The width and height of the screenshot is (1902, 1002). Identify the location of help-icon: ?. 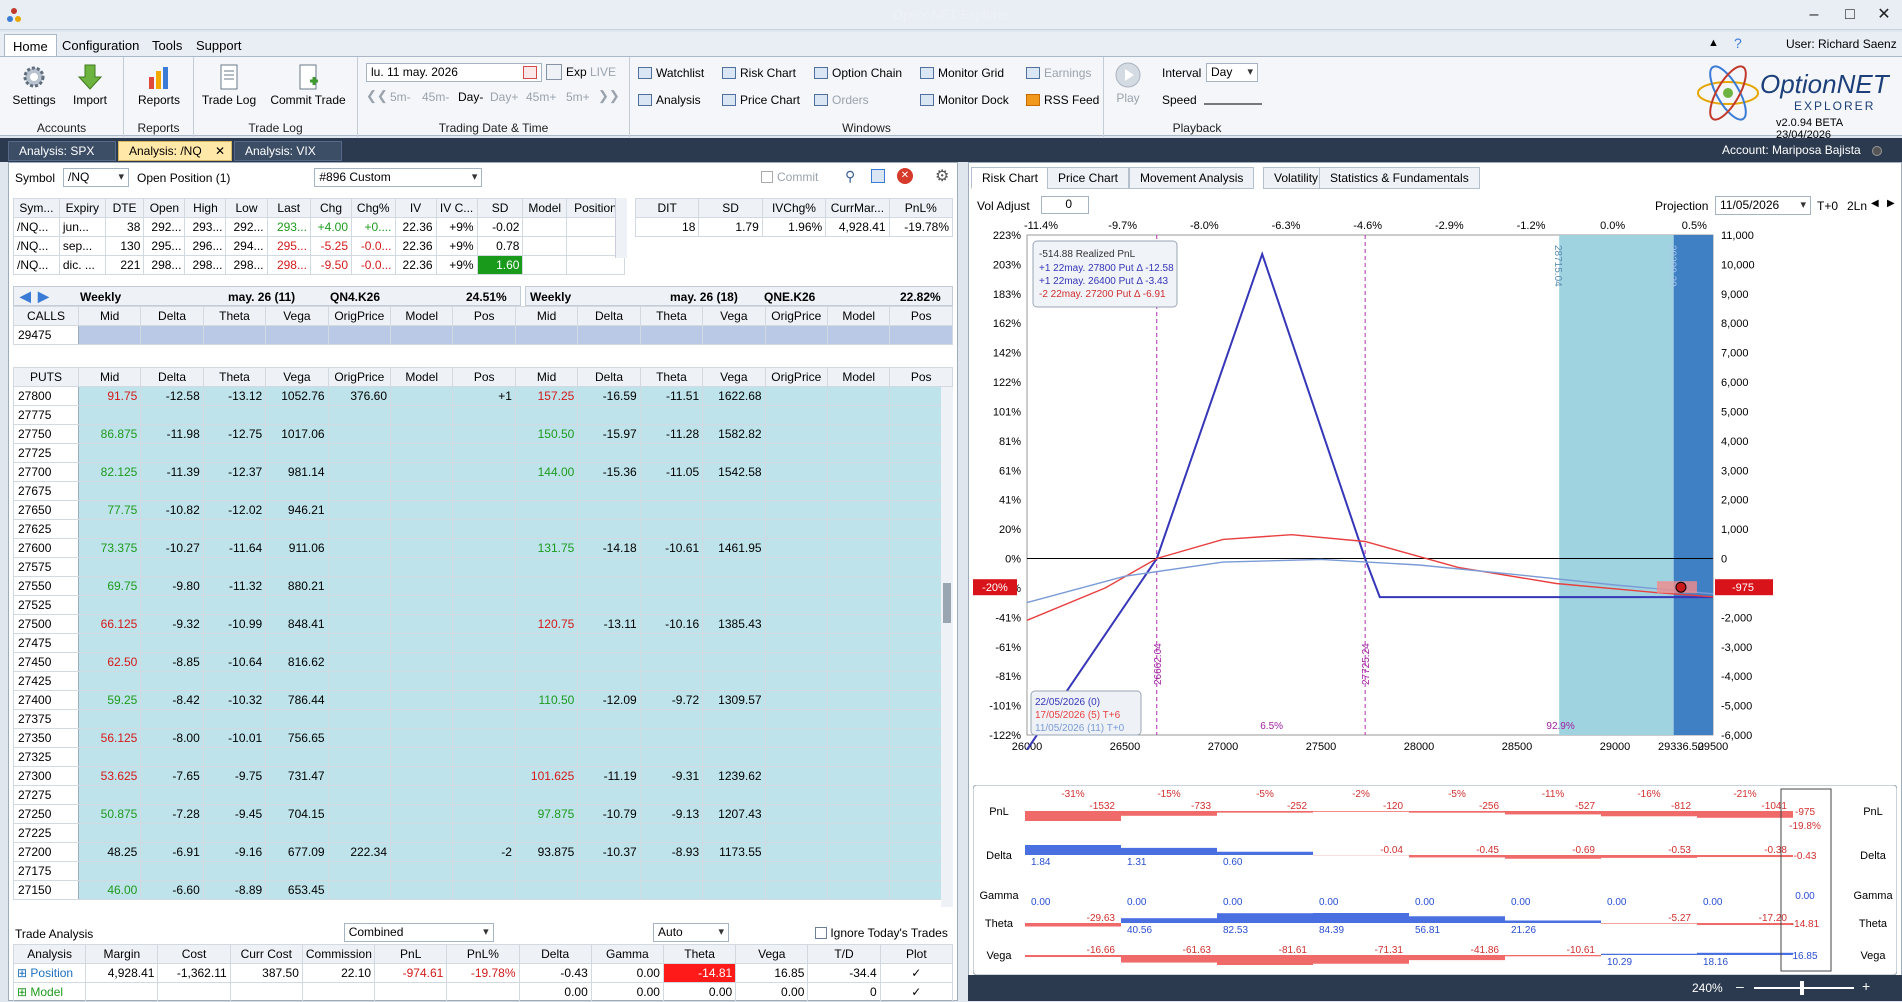
(1738, 43).